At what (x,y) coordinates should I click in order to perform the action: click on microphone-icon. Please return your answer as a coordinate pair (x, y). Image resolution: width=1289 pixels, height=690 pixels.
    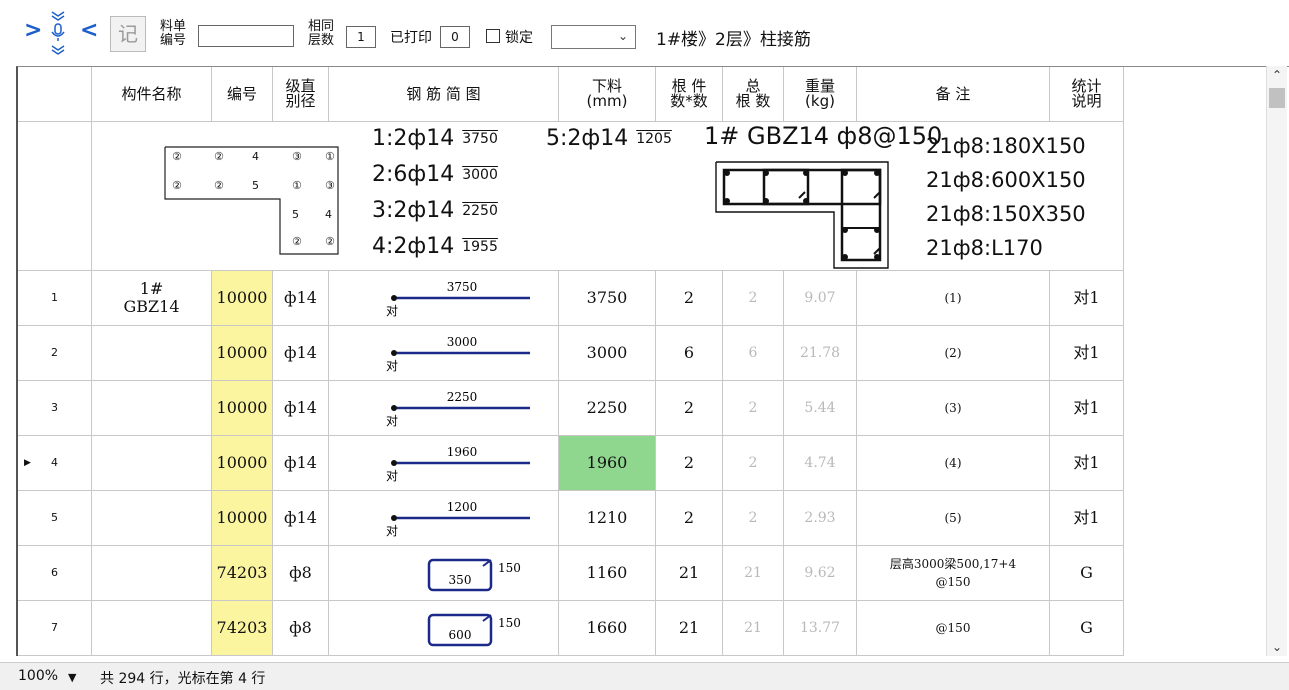
    Looking at the image, I should click on (58, 33).